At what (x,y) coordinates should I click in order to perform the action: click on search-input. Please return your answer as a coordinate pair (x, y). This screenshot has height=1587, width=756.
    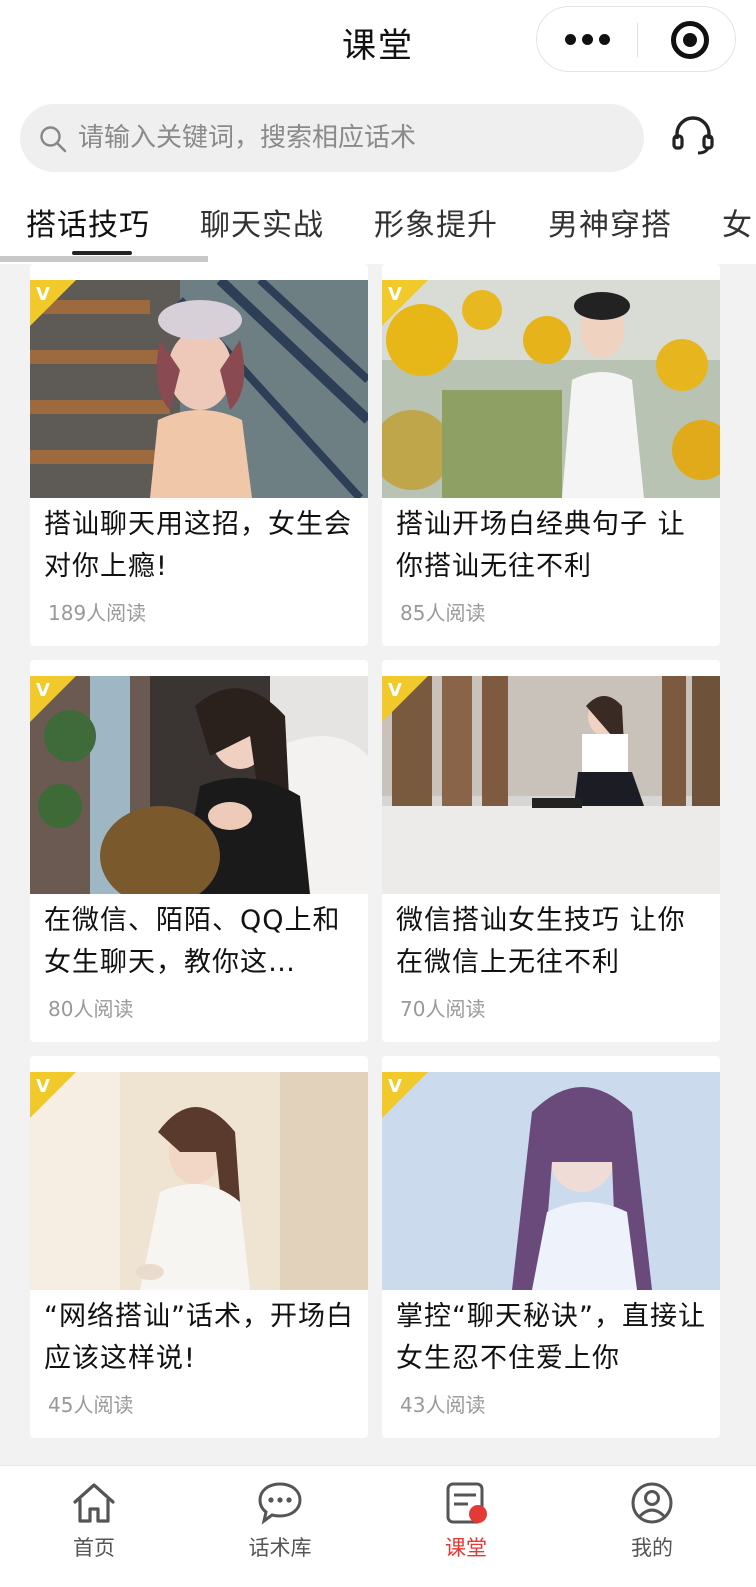
    Looking at the image, I should click on (348, 138).